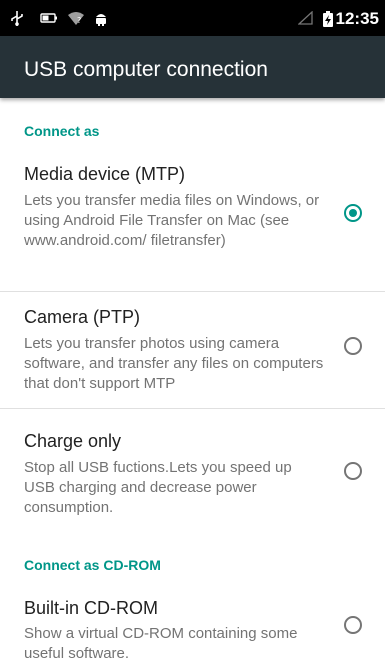 The height and width of the screenshot is (671, 385). Describe the element at coordinates (49, 20) in the screenshot. I see `battery-small-icon` at that location.